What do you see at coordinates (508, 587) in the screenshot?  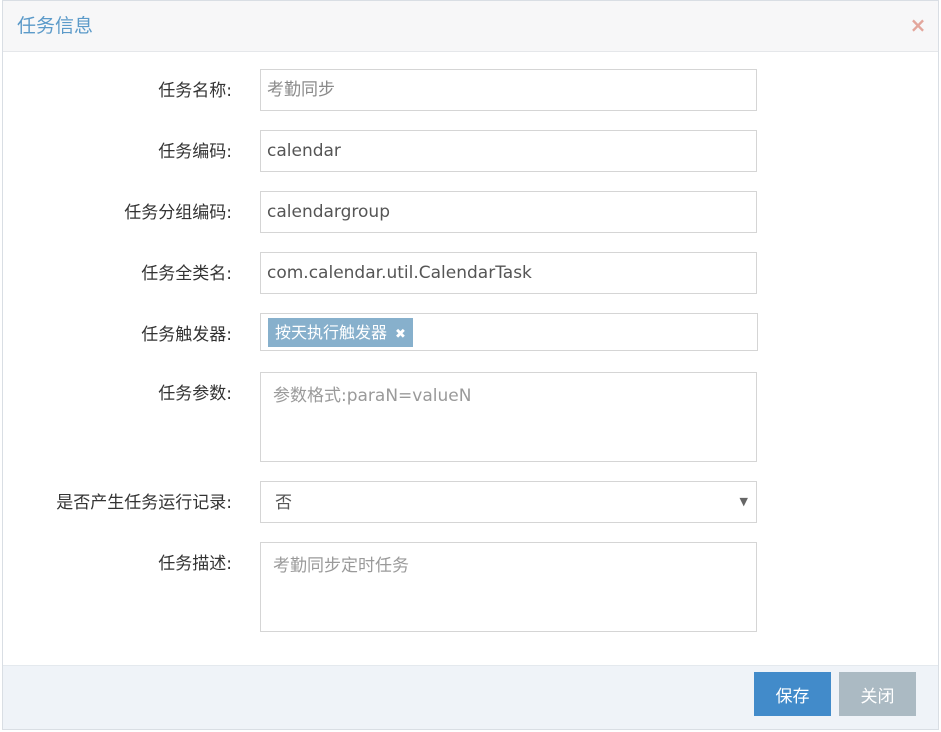 I see `task-desc-textarea` at bounding box center [508, 587].